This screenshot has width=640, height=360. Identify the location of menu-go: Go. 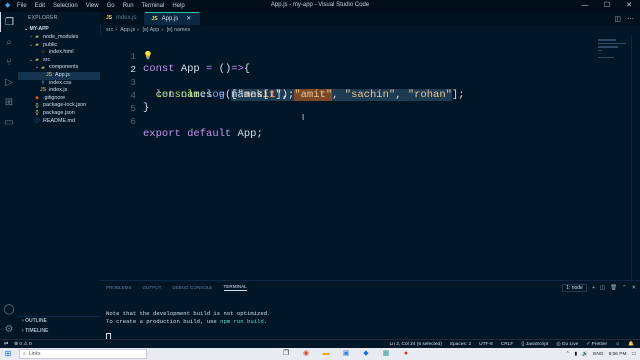
(111, 6).